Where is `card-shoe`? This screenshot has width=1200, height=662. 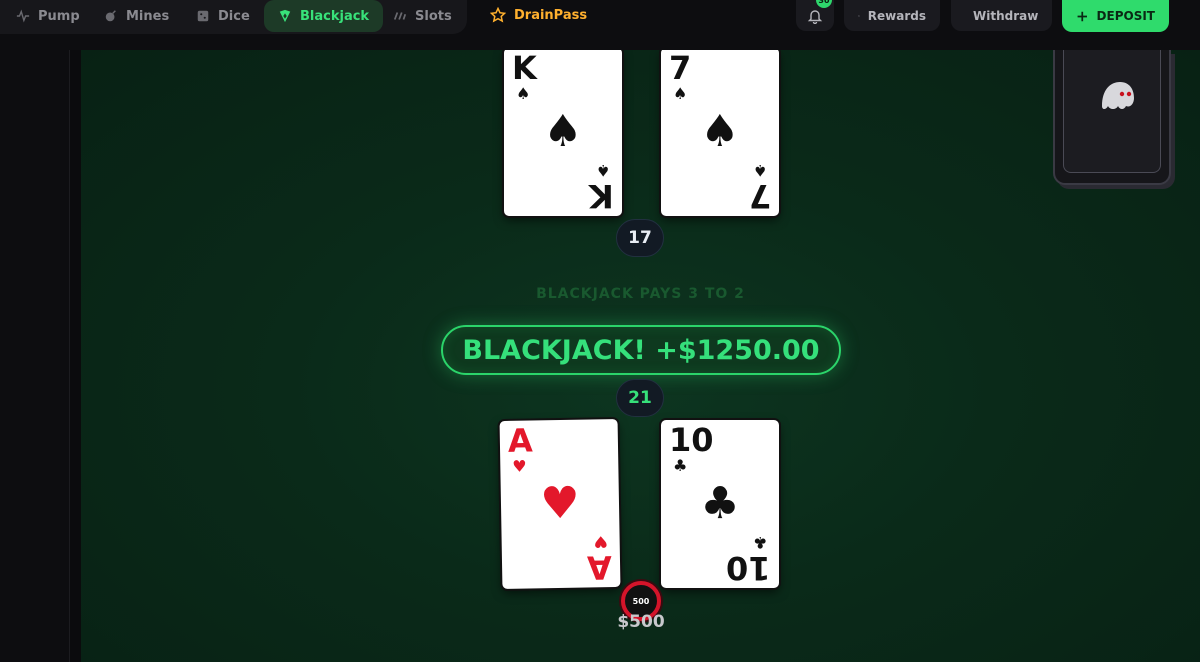
card-shoe is located at coordinates (1112, 117).